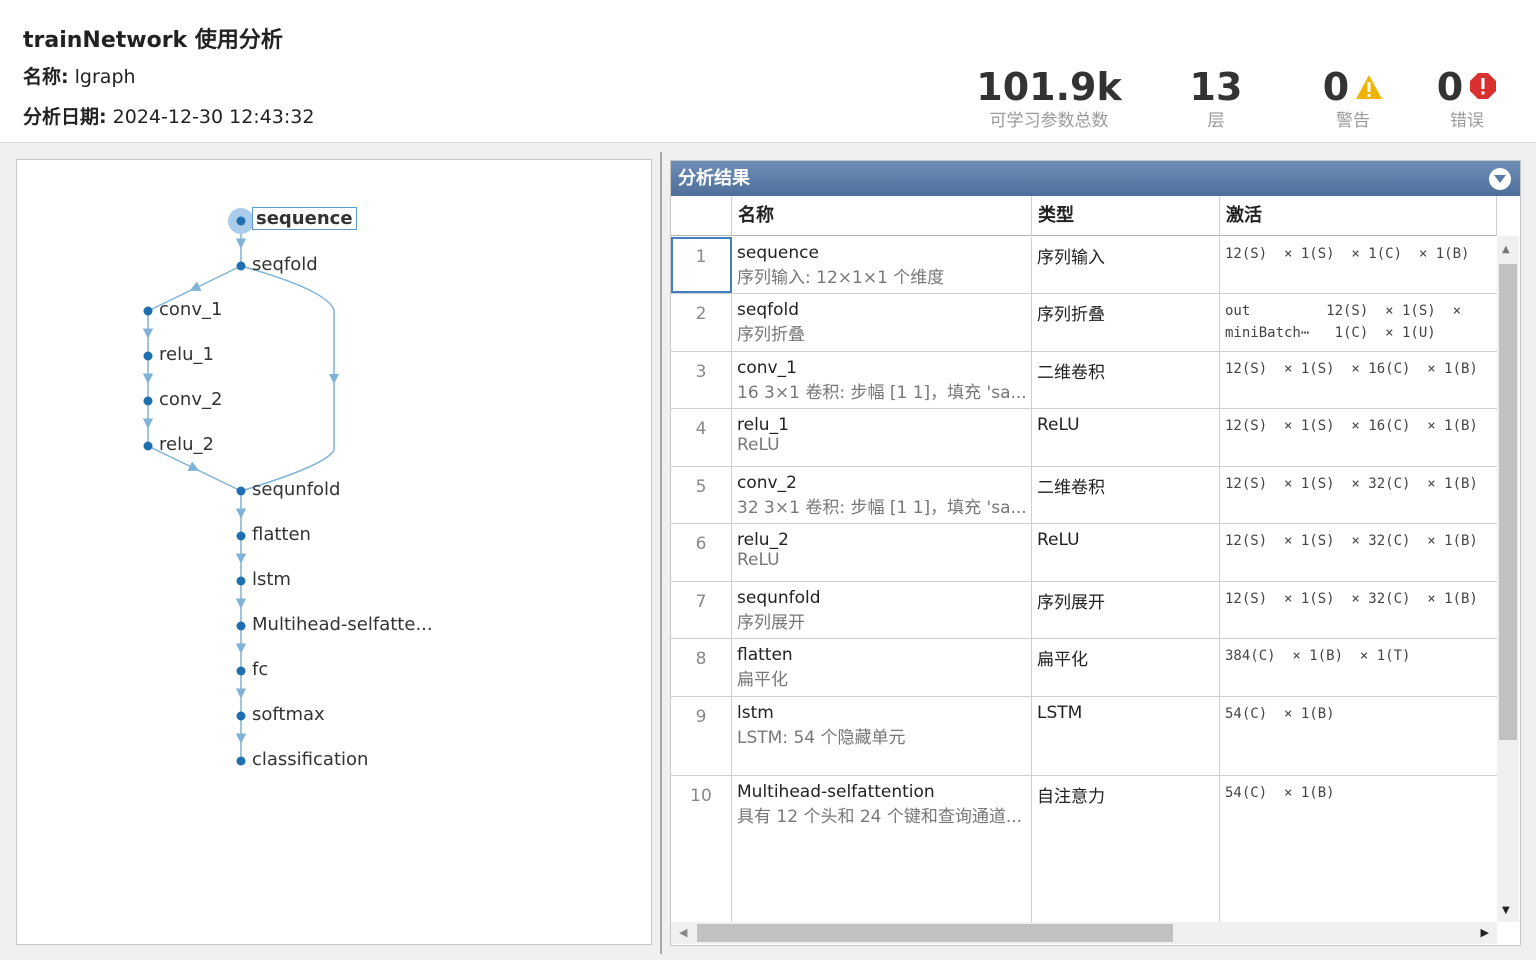 The height and width of the screenshot is (960, 1536). What do you see at coordinates (296, 489) in the screenshot?
I see `graph-node-label: sequnfold` at bounding box center [296, 489].